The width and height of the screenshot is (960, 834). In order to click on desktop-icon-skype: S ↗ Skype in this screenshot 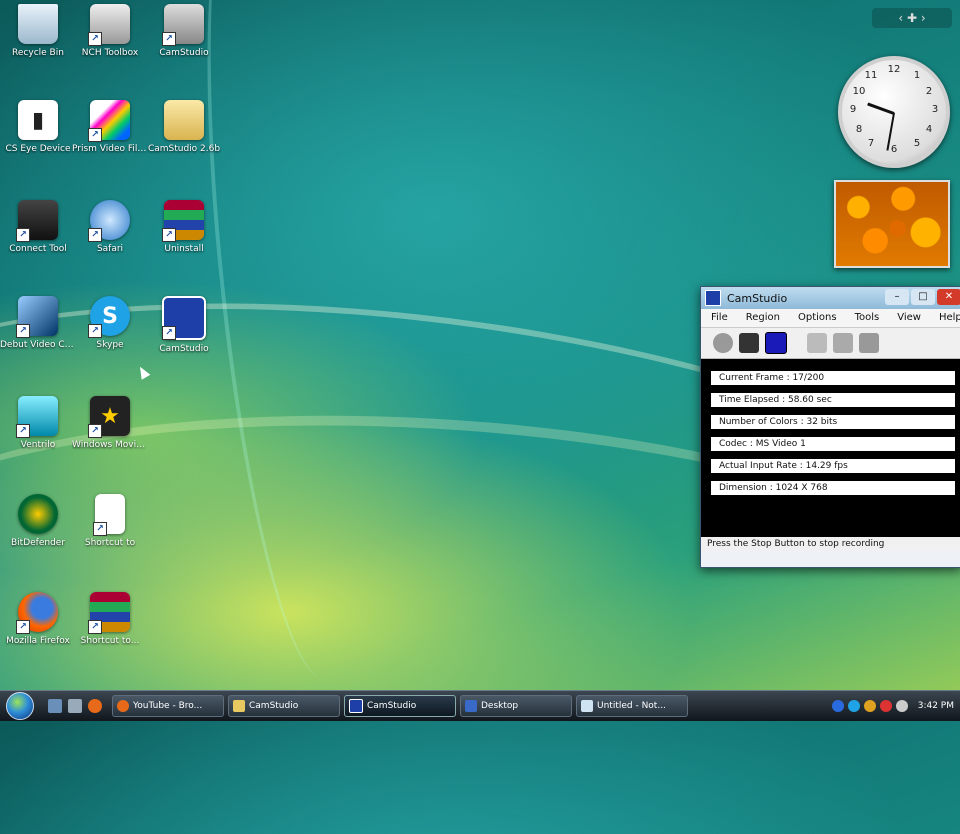, I will do `click(110, 323)`.